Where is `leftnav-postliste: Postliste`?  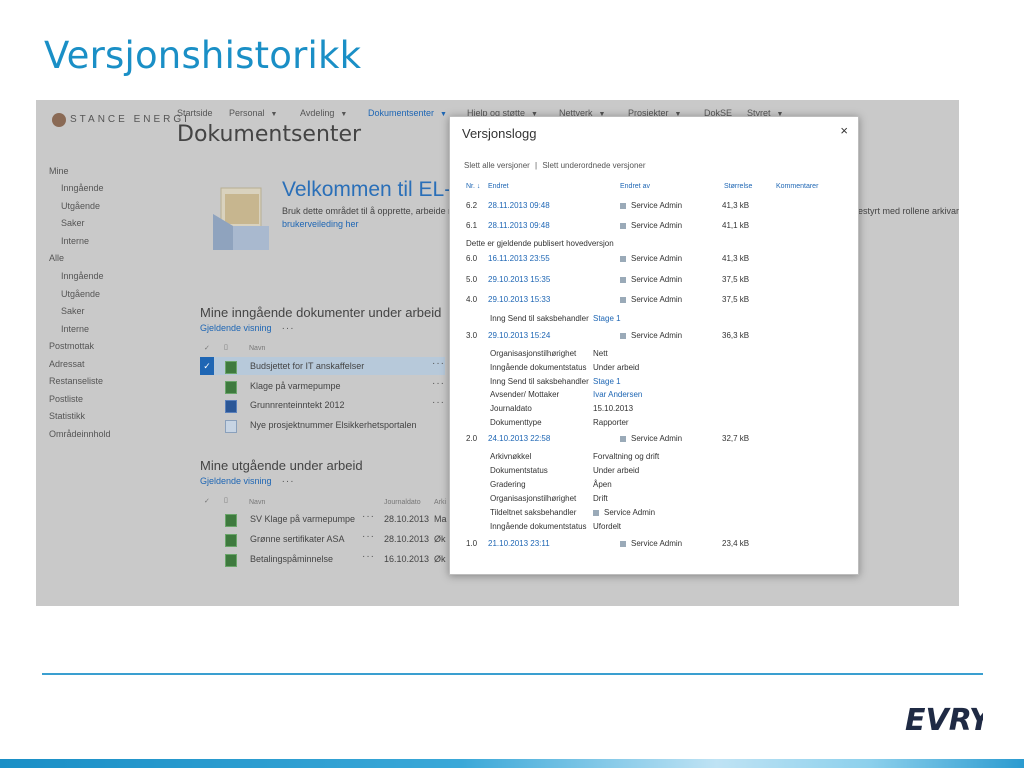
leftnav-postliste: Postliste is located at coordinates (66, 399).